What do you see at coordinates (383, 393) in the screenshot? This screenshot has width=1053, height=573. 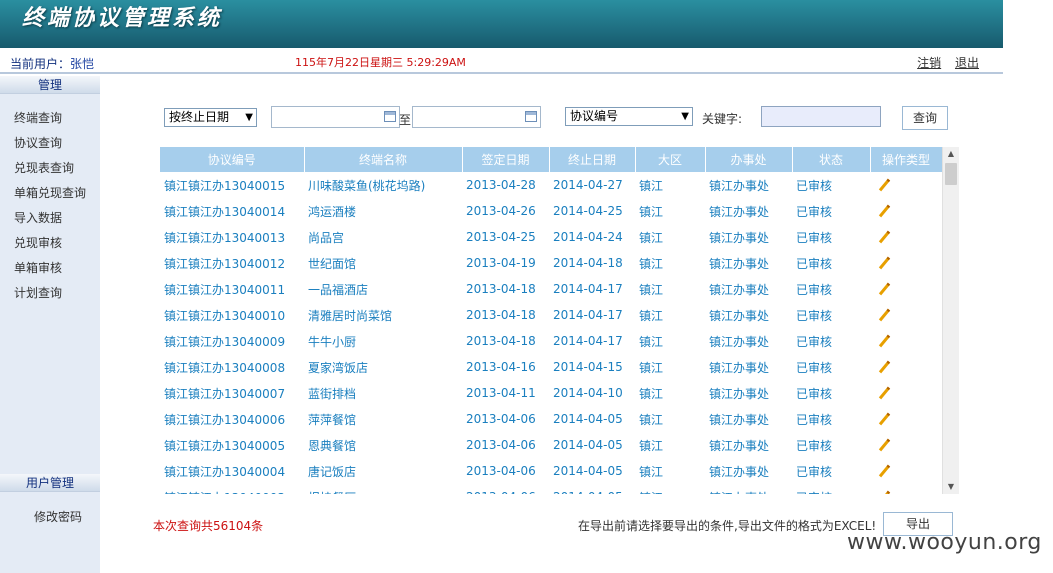 I see `cell-terminal-name: 蓝街排档` at bounding box center [383, 393].